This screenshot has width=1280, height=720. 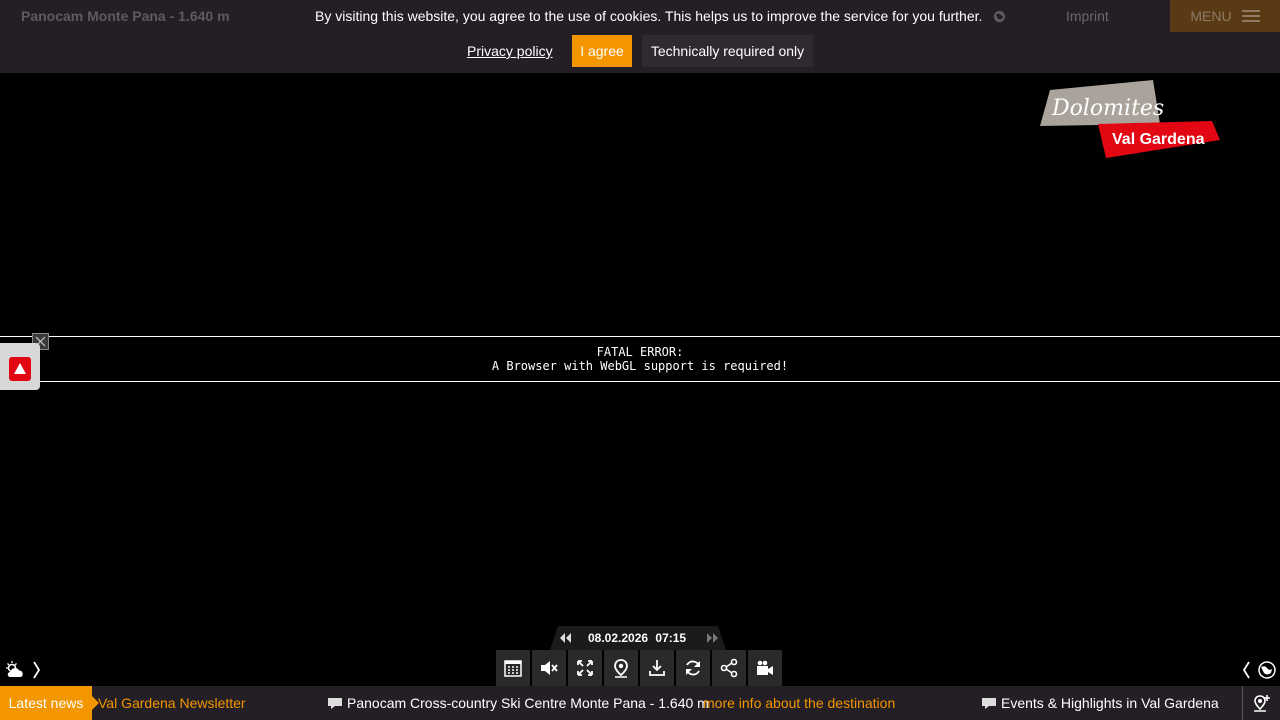 I want to click on latest-news-label: Latest news, so click(x=46, y=703).